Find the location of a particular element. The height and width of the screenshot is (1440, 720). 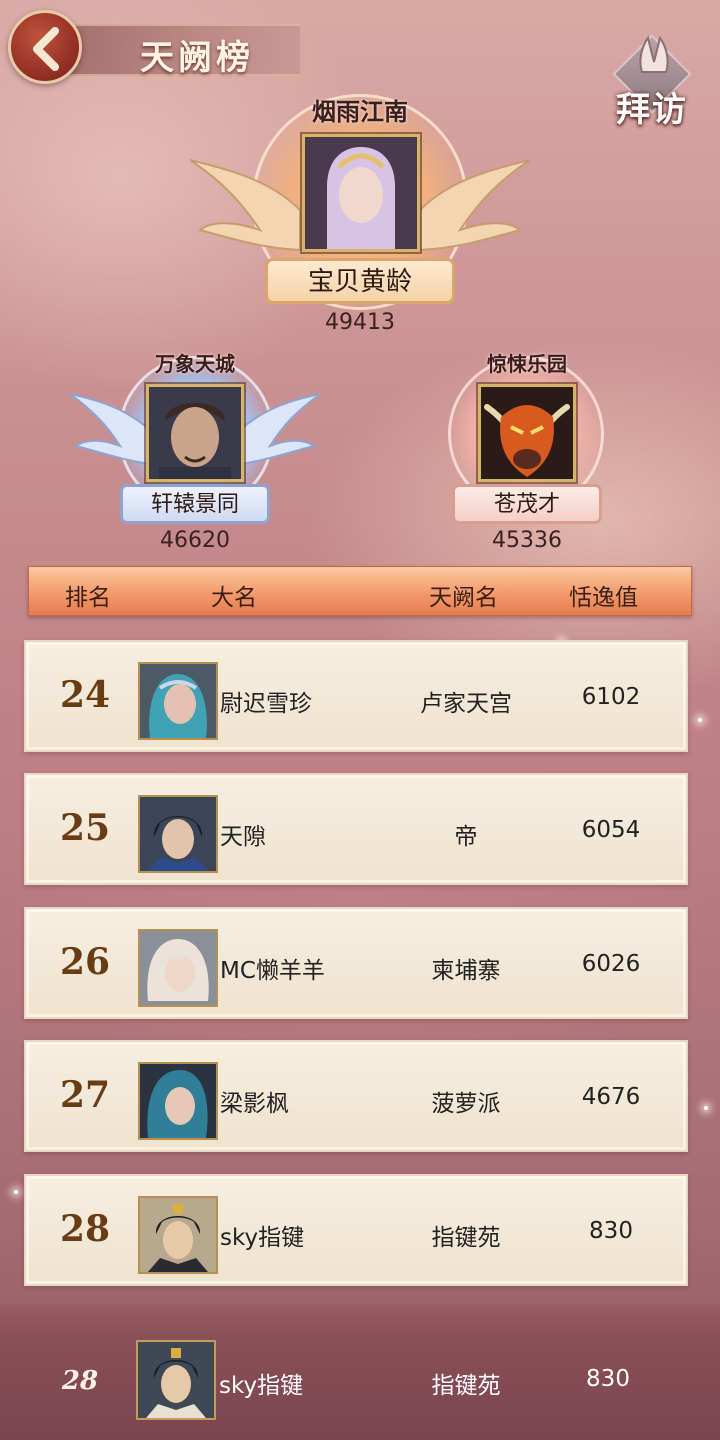

column-header-rank: 排名 is located at coordinates (88, 598).